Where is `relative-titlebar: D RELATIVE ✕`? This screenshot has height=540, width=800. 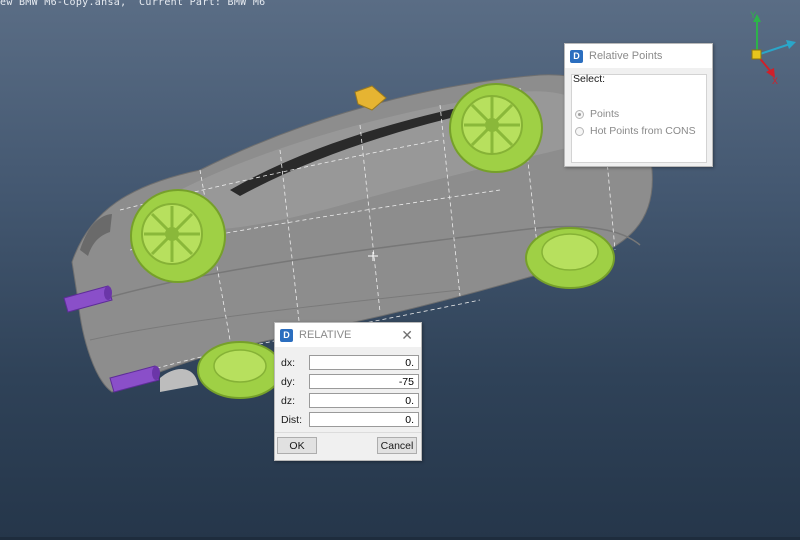 relative-titlebar: D RELATIVE ✕ is located at coordinates (348, 335).